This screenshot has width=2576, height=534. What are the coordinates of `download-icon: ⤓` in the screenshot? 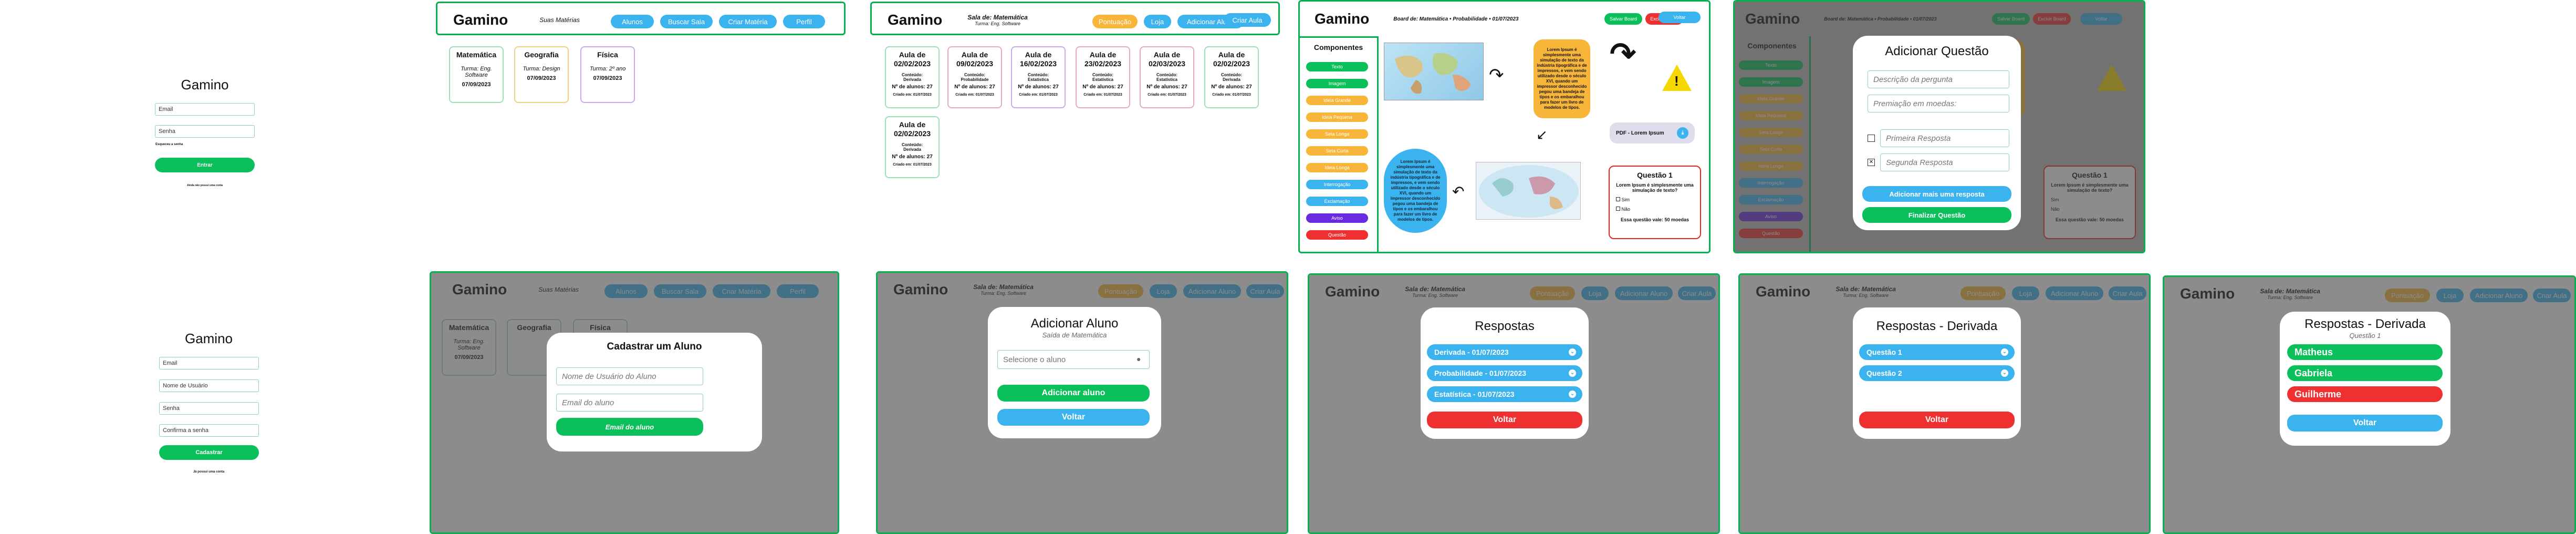 It's located at (1682, 133).